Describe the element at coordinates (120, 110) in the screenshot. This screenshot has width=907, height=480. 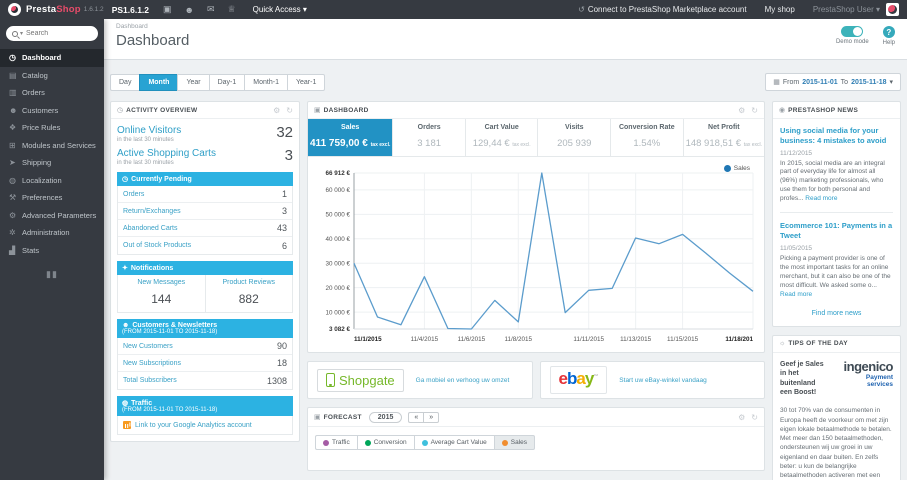
I see `clock-icon: ◷` at that location.